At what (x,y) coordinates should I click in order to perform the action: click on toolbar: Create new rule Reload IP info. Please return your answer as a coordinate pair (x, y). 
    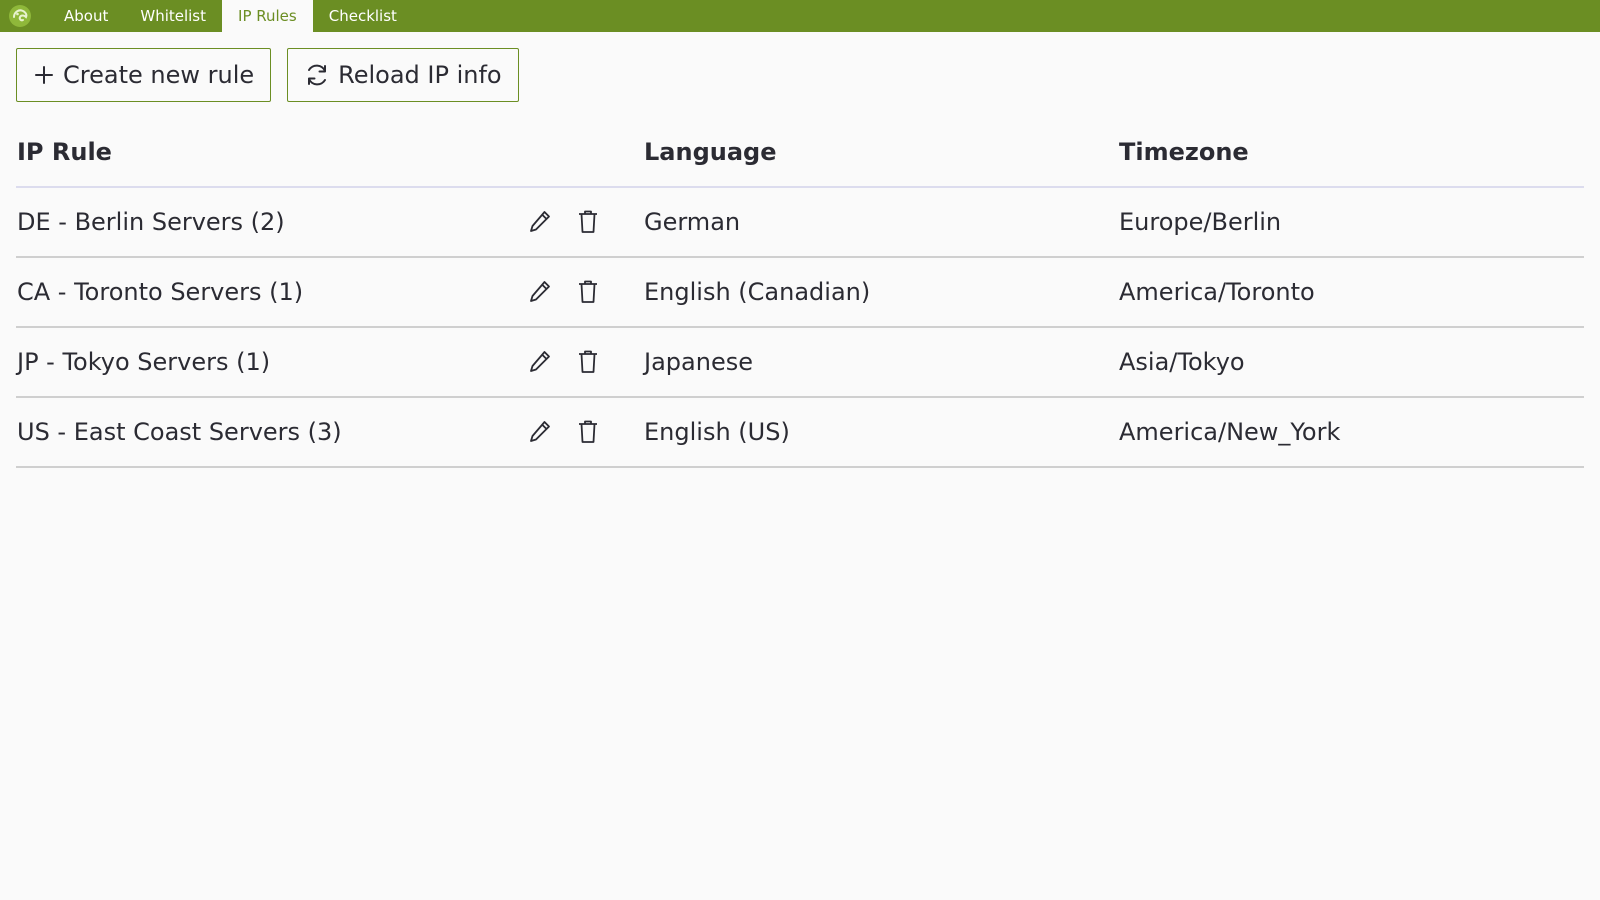
    Looking at the image, I should click on (267, 75).